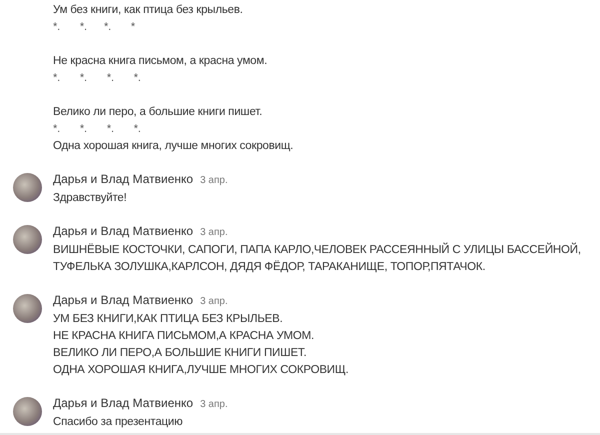 The height and width of the screenshot is (435, 600). I want to click on comment-text: УМ БЕЗ КНИГИ,КАК ПТИЦА БЕЗ КРЫЛЬЕВ., so click(168, 319).